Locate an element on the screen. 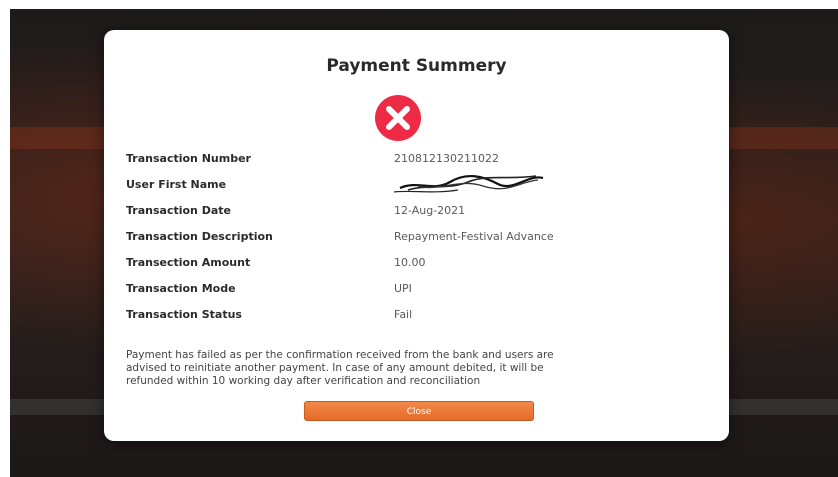  dialog-title: Payment Summery is located at coordinates (416, 66).